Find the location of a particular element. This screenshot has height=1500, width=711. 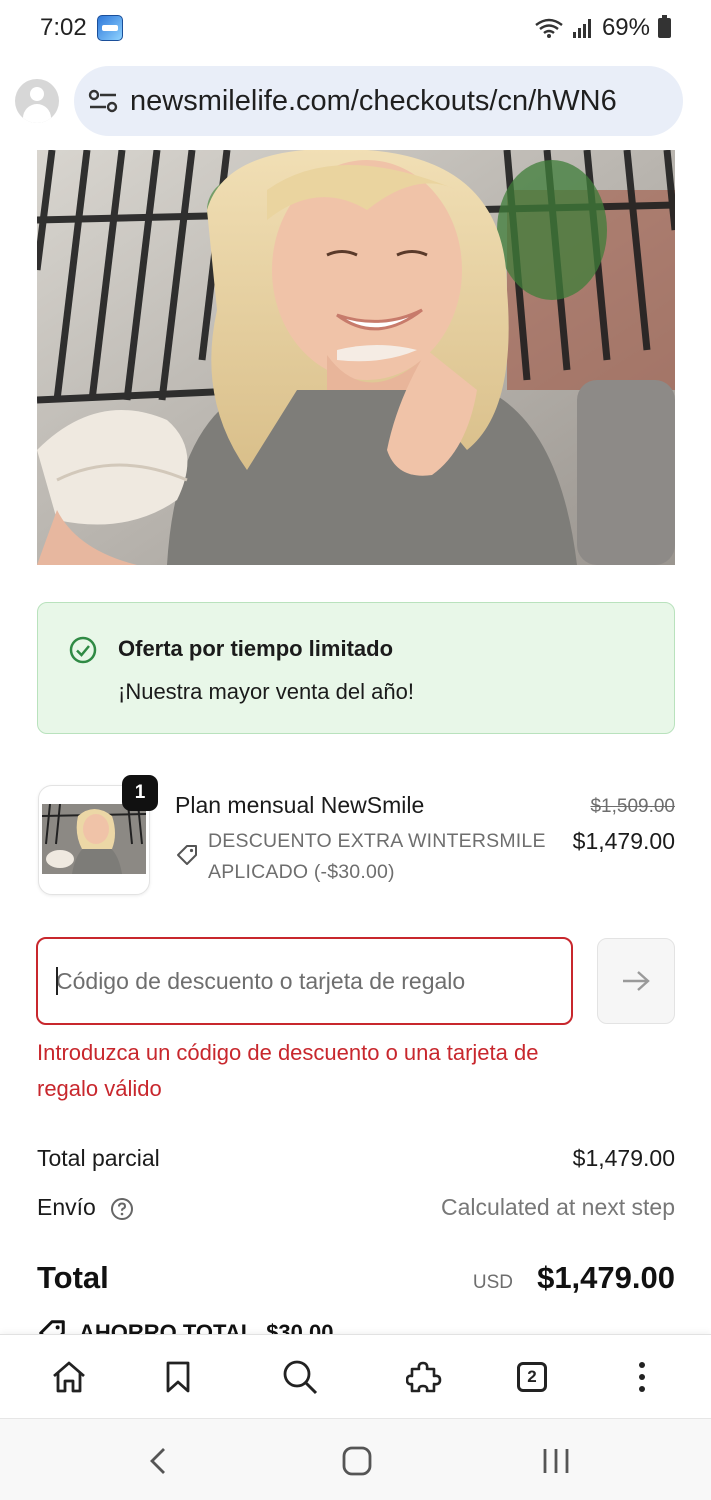

status-time: 7:02 is located at coordinates (63, 27).